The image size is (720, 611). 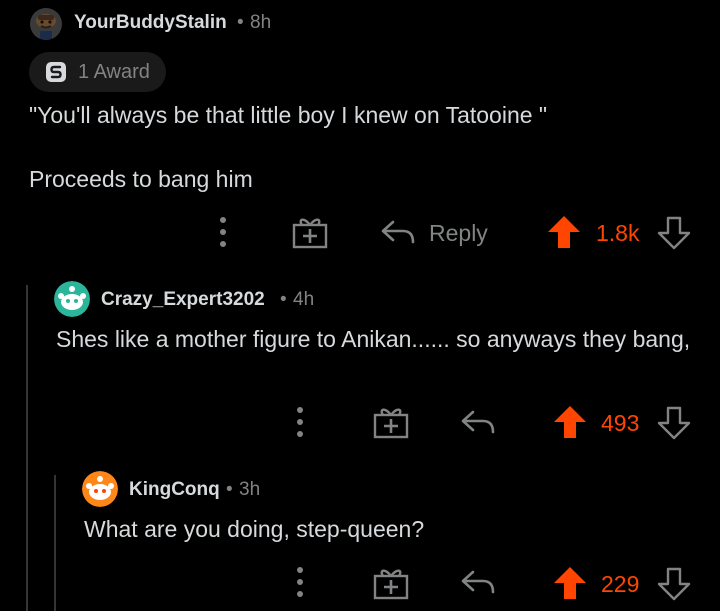 What do you see at coordinates (56, 72) in the screenshot?
I see `silver-award-icon` at bounding box center [56, 72].